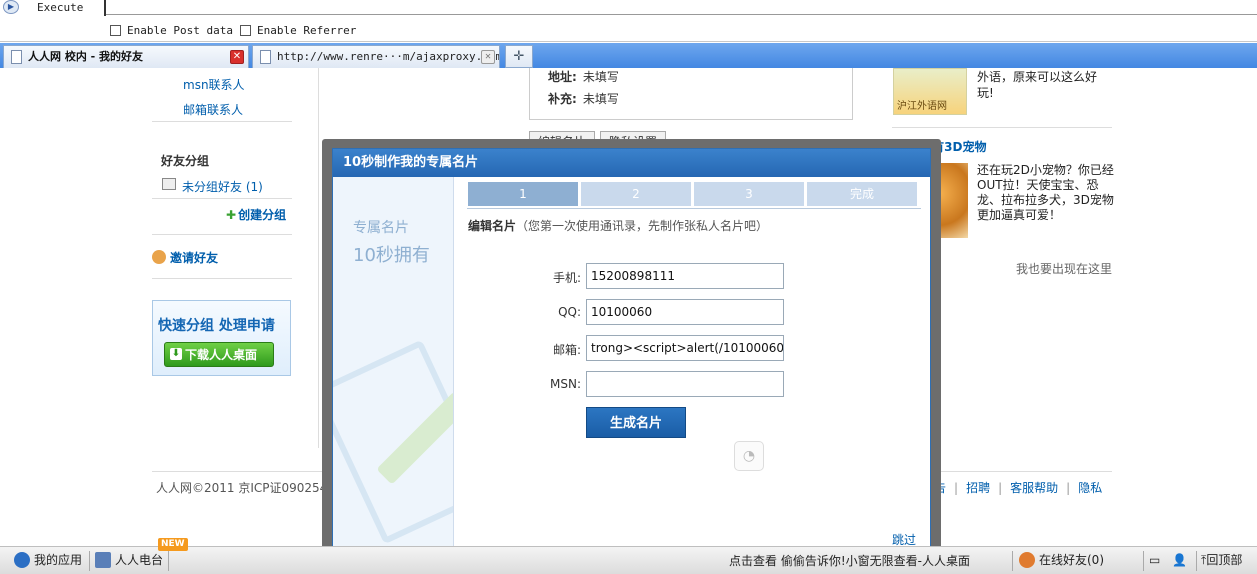 This screenshot has width=1257, height=574. I want to click on invite-friends-link: 邀请好友, so click(185, 257).